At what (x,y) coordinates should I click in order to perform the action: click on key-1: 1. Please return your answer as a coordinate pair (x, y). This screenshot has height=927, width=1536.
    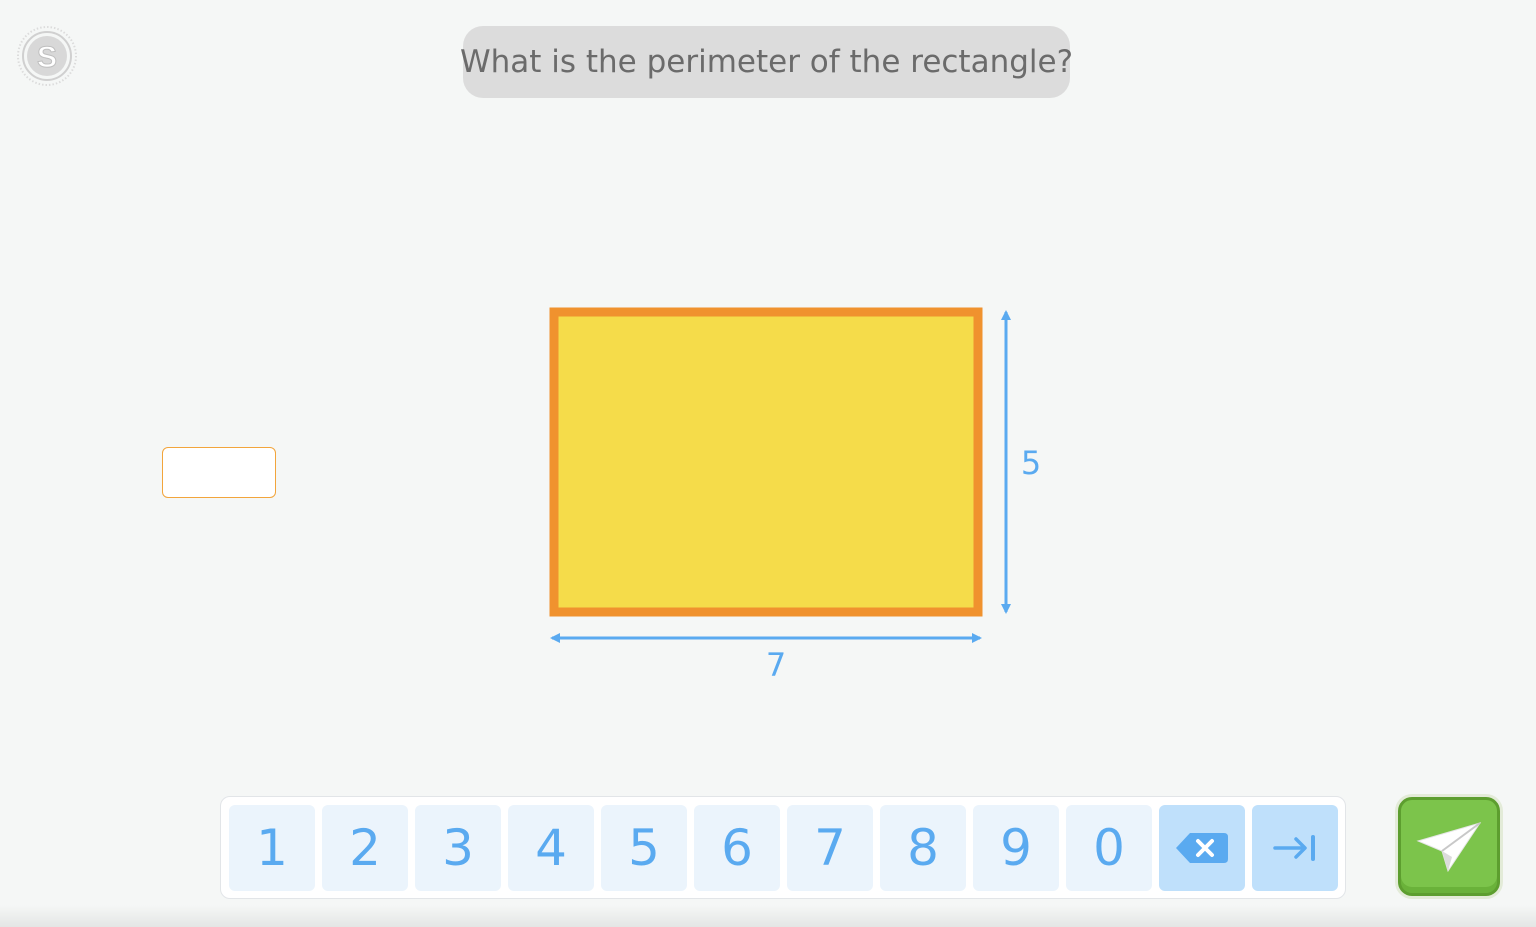
    Looking at the image, I should click on (272, 848).